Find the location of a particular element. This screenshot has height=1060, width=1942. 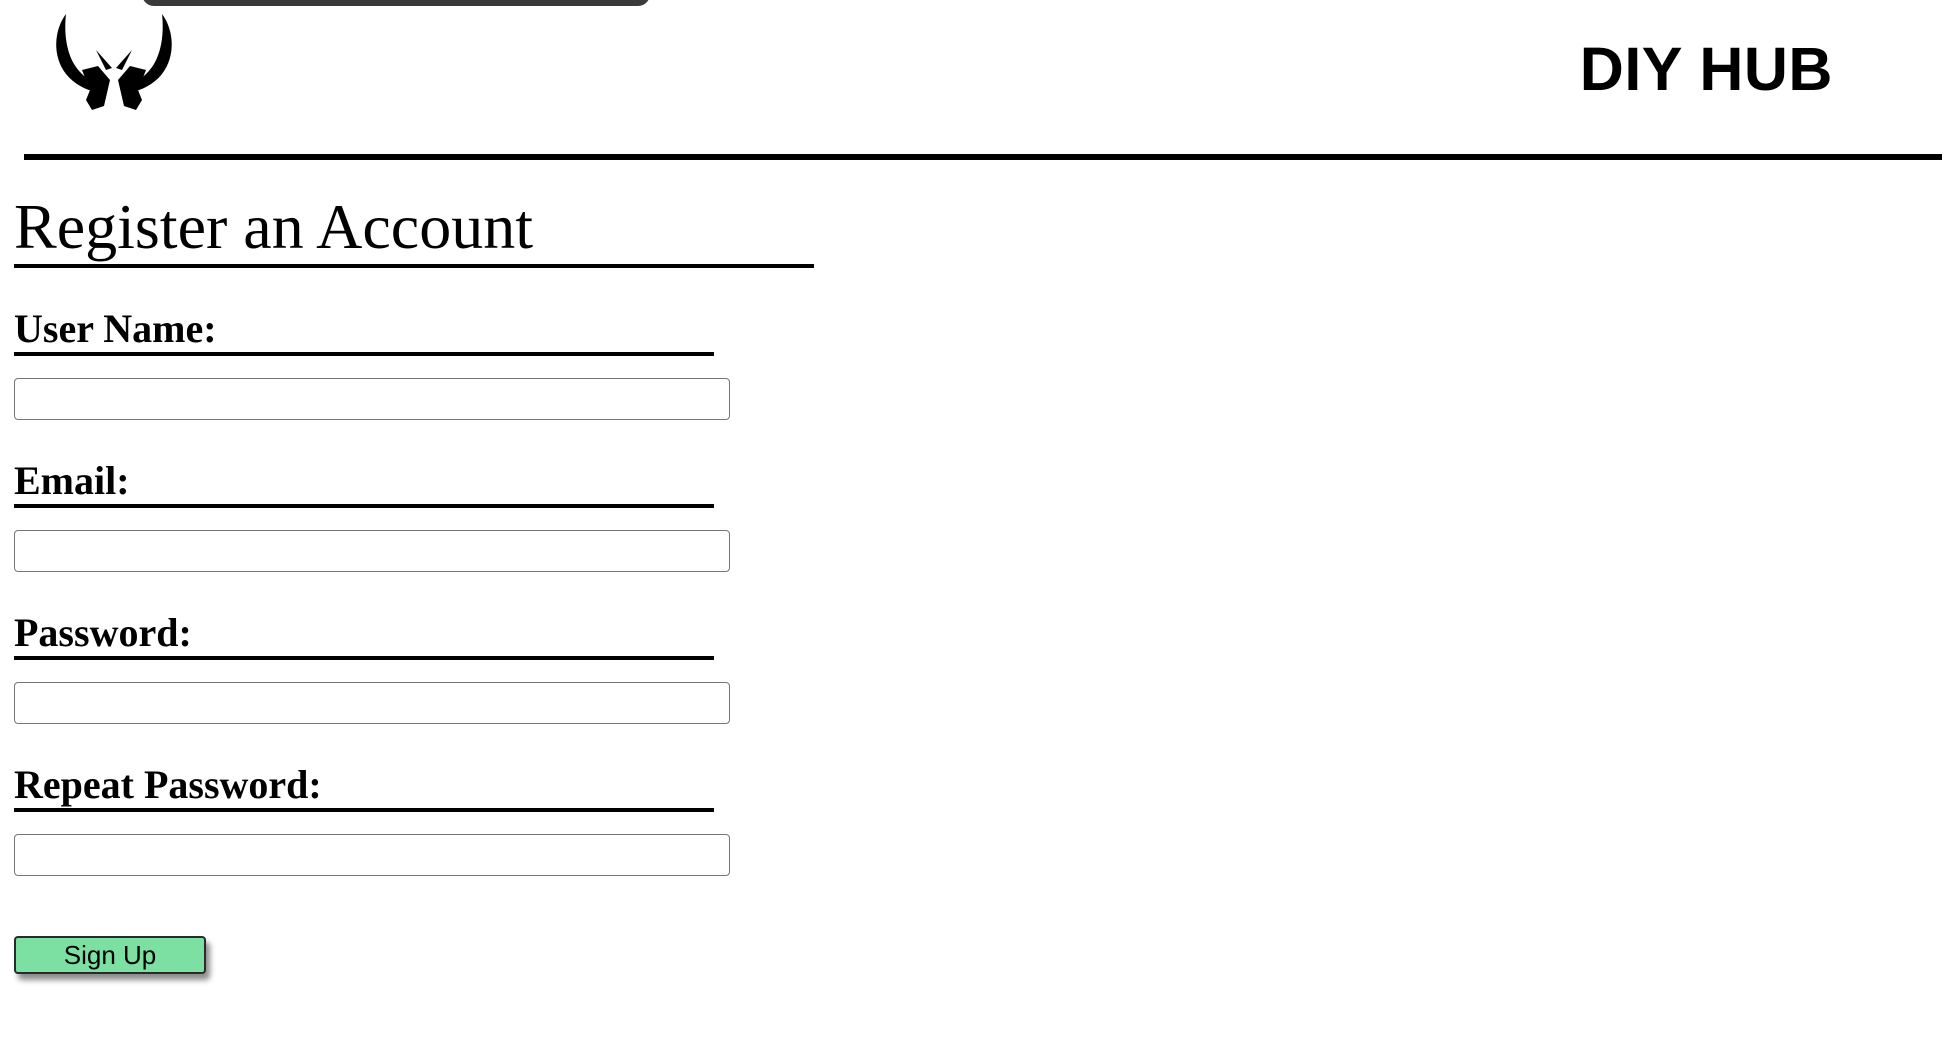

username-label: User Name: is located at coordinates (364, 331).